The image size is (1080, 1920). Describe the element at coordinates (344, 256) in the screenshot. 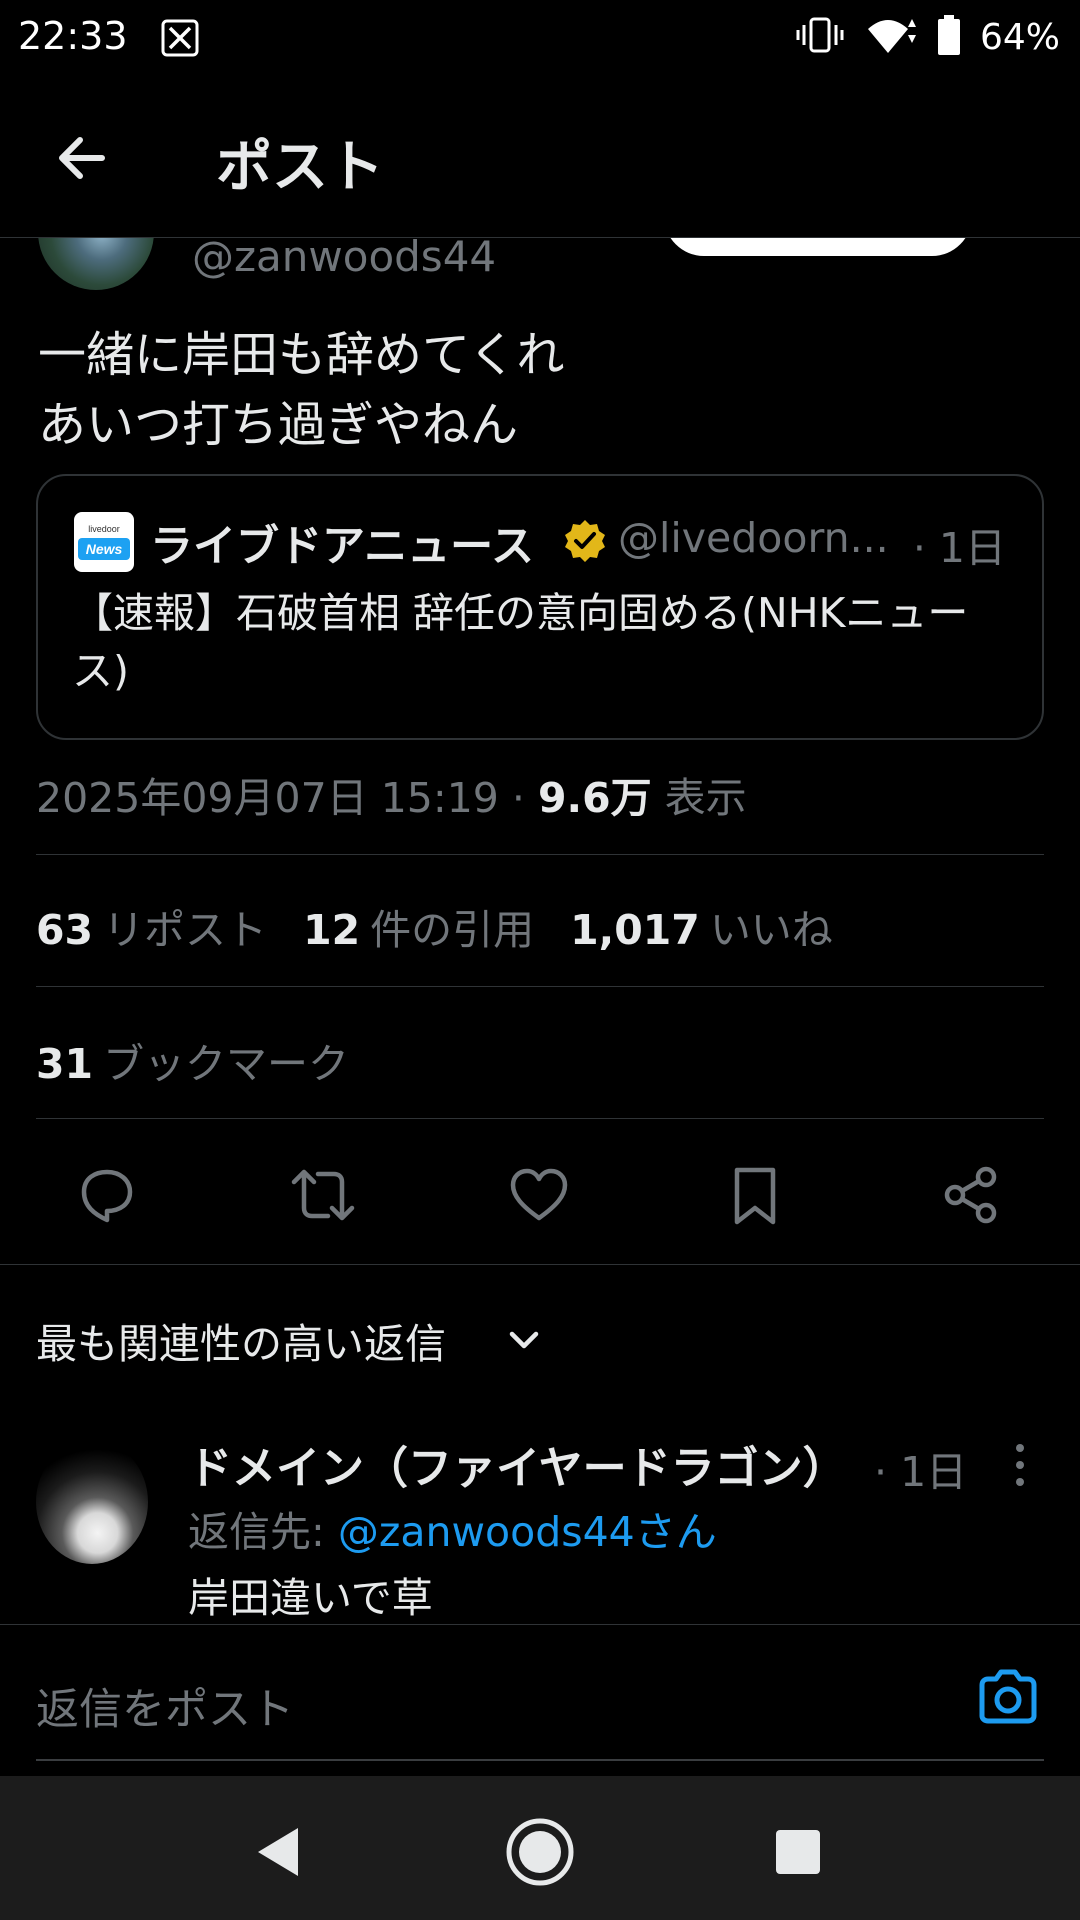

I see `author-handle: @zanwoods44` at that location.